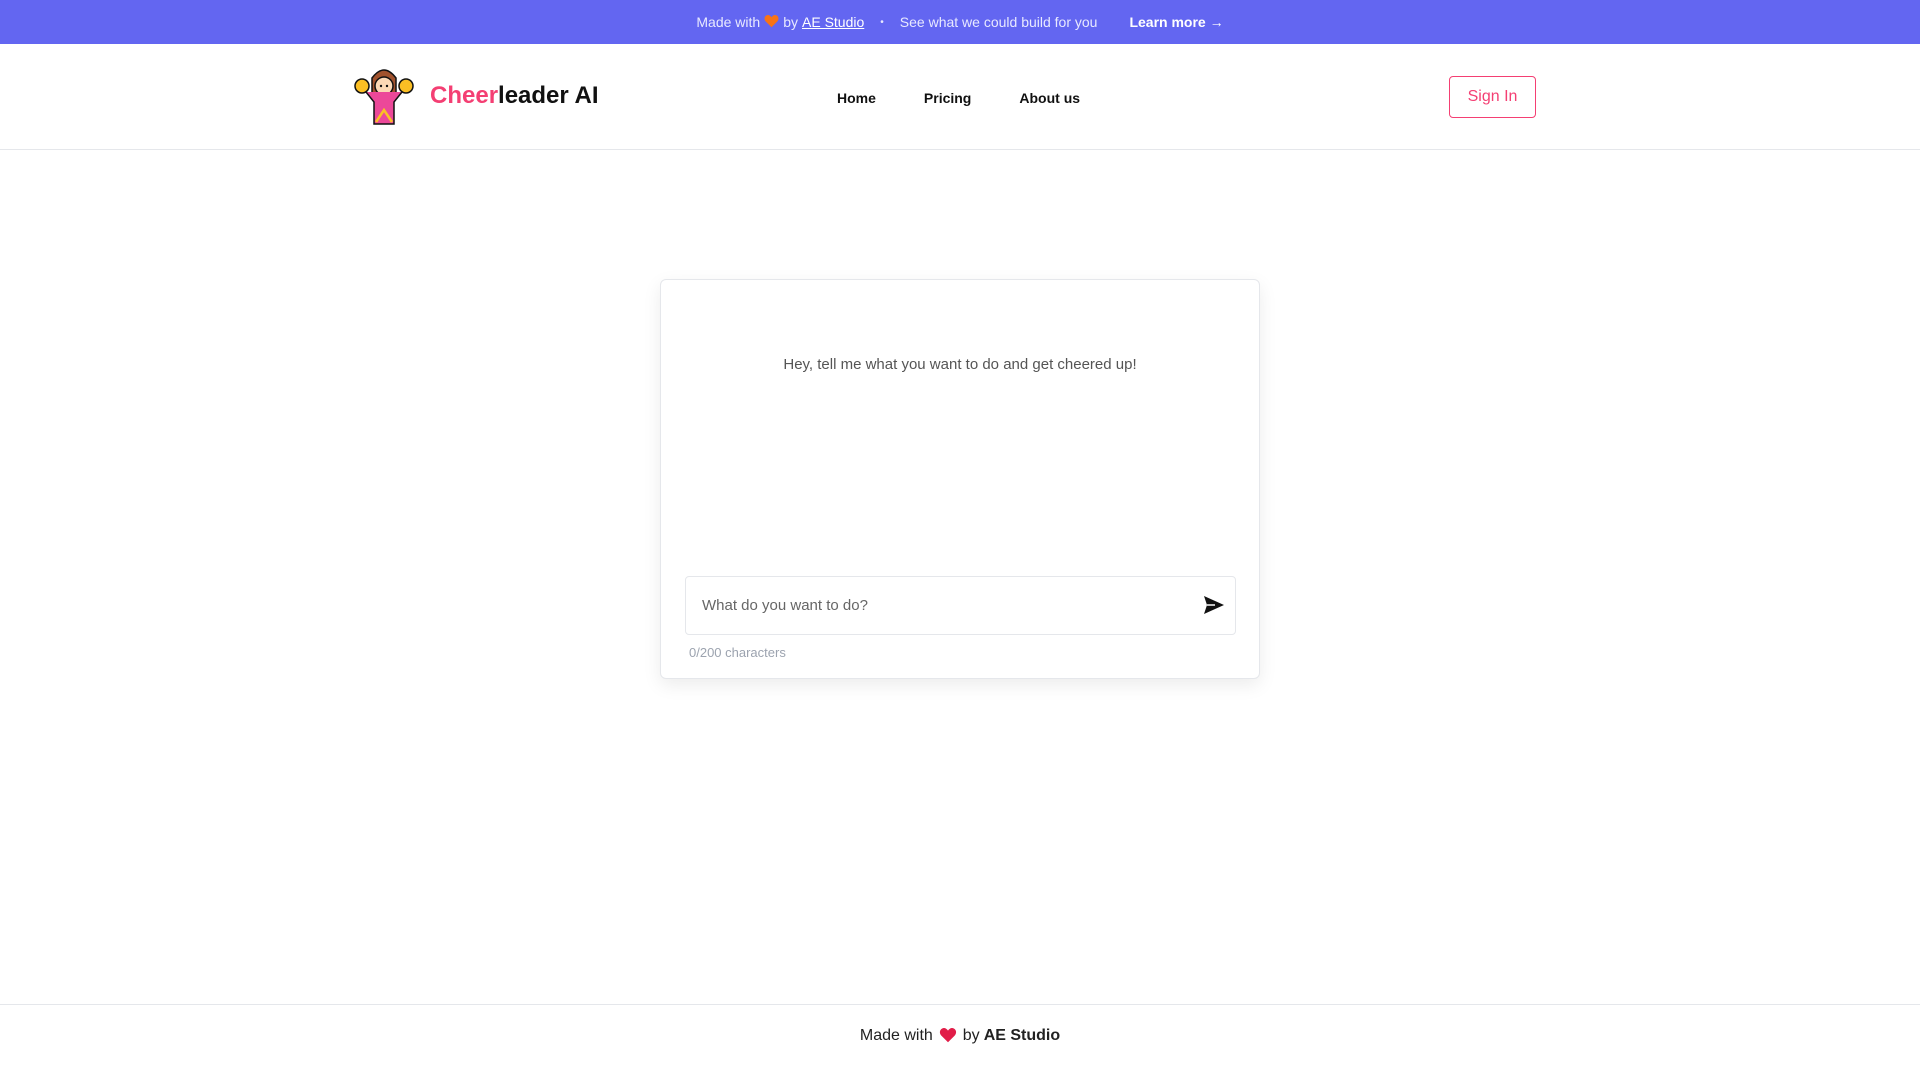 The height and width of the screenshot is (1080, 1920). Describe the element at coordinates (737, 652) in the screenshot. I see `character-counter: 0/200 characters` at that location.